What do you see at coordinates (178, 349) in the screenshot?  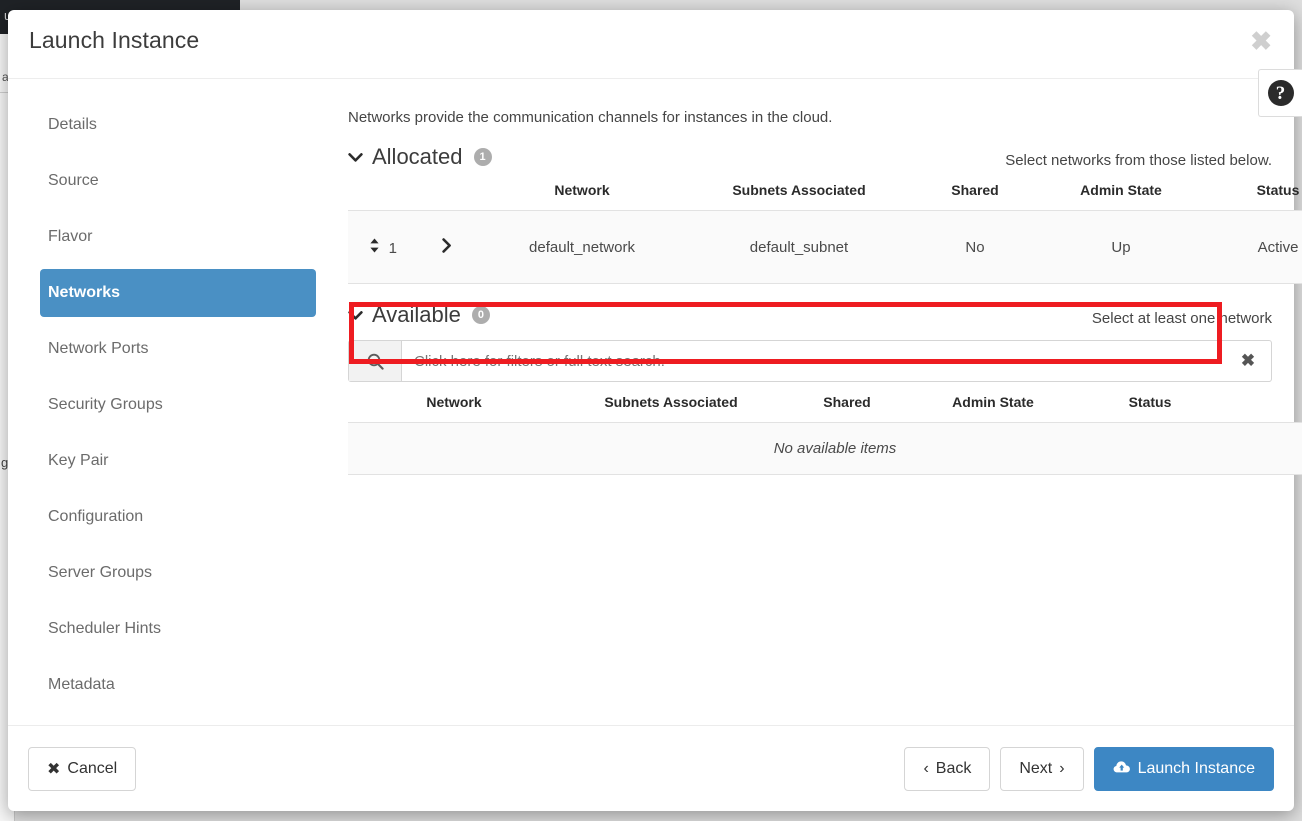 I see `sidebar-item-network-ports: Network Ports` at bounding box center [178, 349].